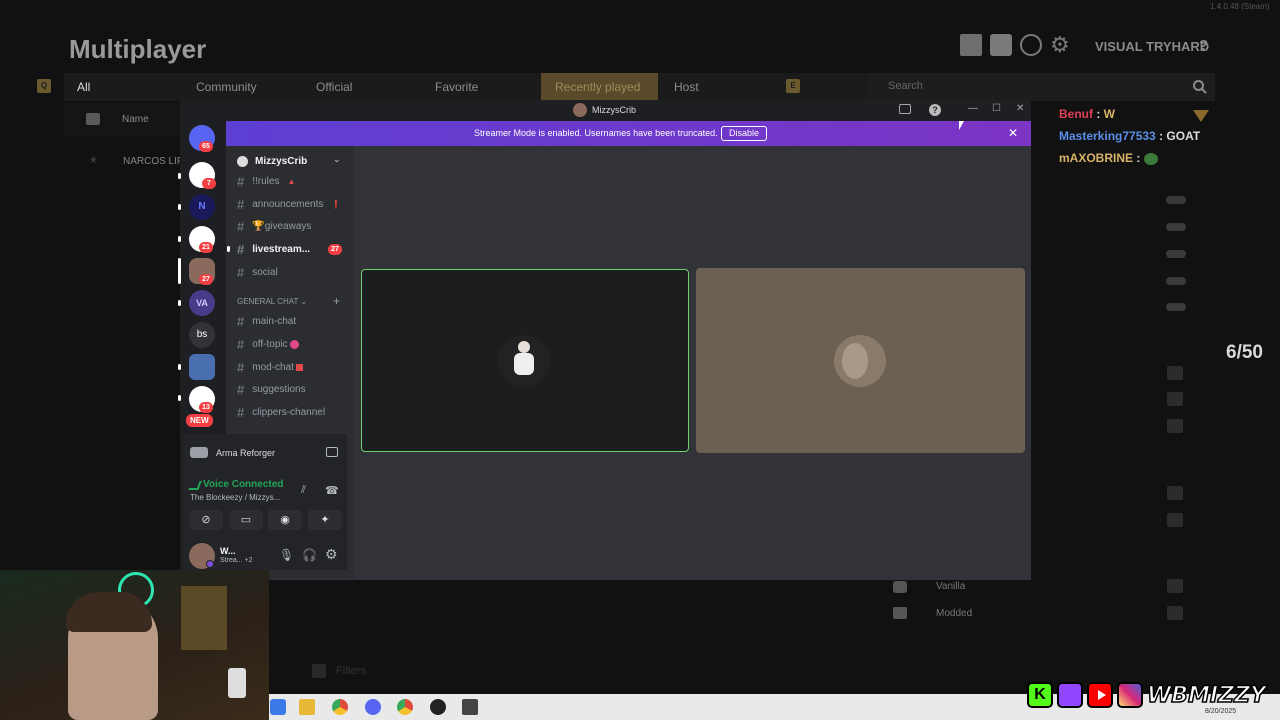 This screenshot has width=1280, height=720. Describe the element at coordinates (1221, 711) in the screenshot. I see `taskbar-date: 8/20/2025` at that location.